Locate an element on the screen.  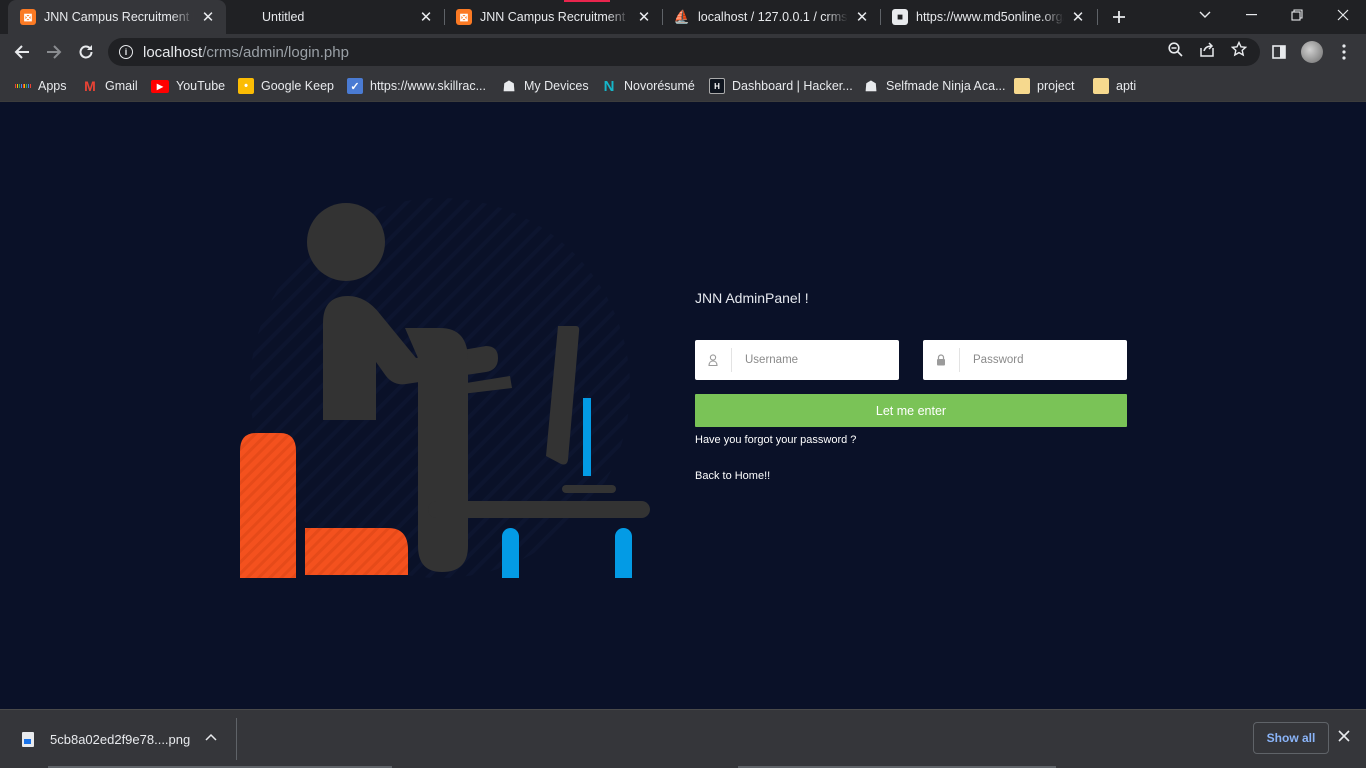
tab-jnn-campus-active: ⊠ JNN Campus Recruitment Ma ✕ is located at coordinates (117, 17).